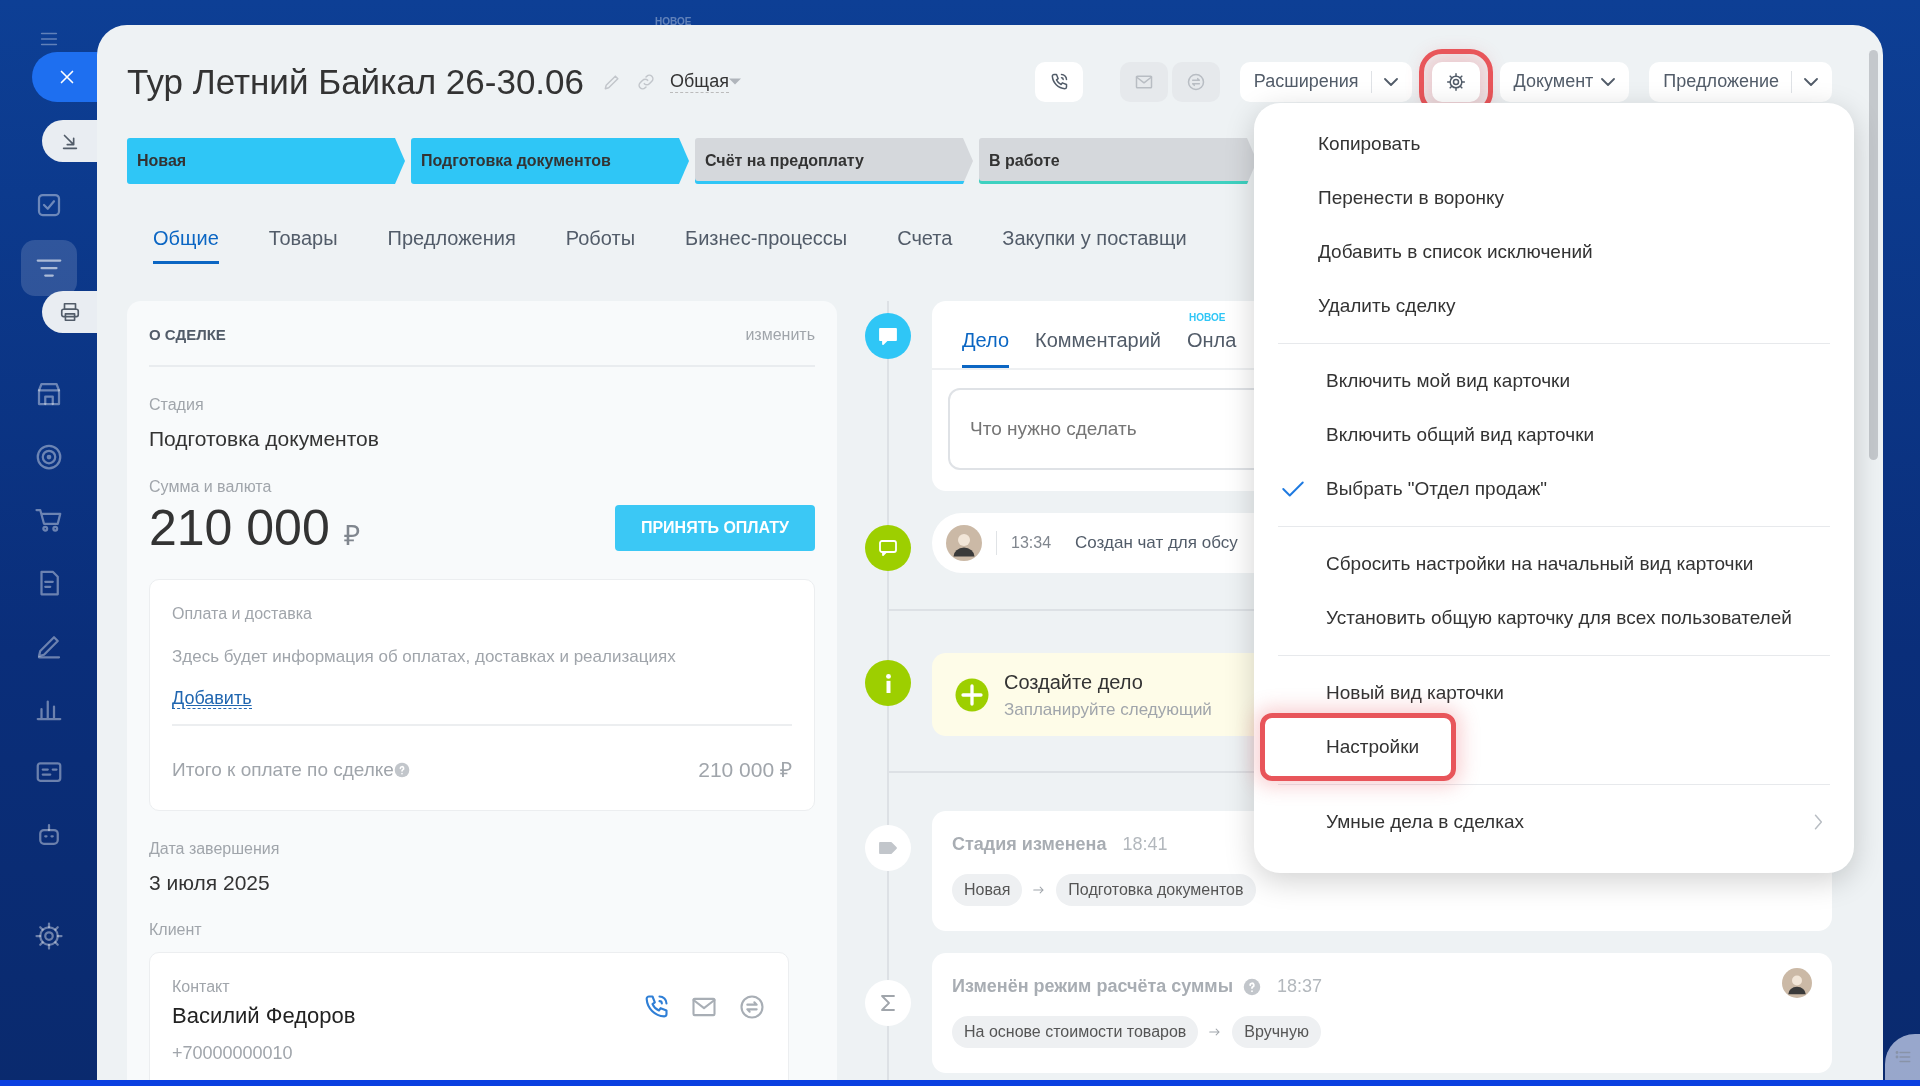 The image size is (1920, 1086). Describe the element at coordinates (177, 405) in the screenshot. I see `field-label: Стадия` at that location.